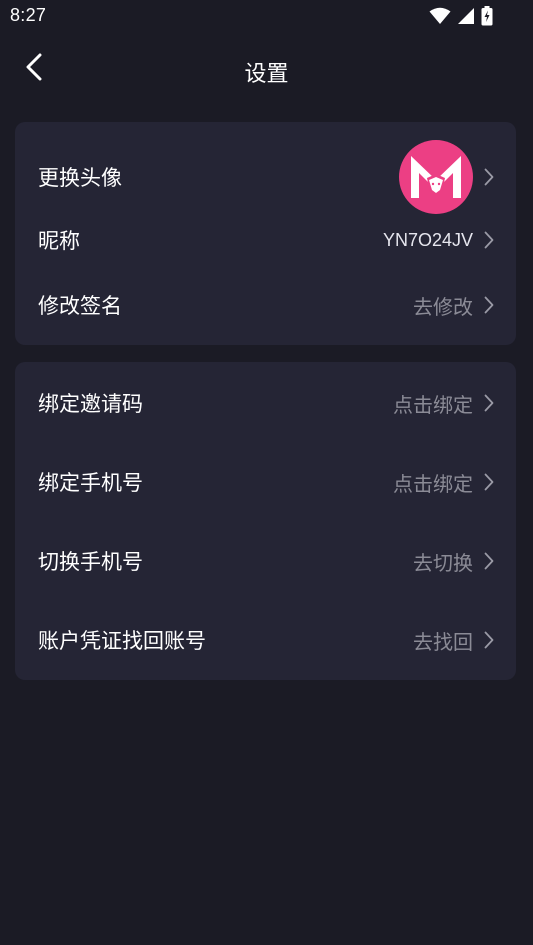 The height and width of the screenshot is (945, 533). I want to click on recover-account-row: 账户凭证找回账号 去找回, so click(265, 640).